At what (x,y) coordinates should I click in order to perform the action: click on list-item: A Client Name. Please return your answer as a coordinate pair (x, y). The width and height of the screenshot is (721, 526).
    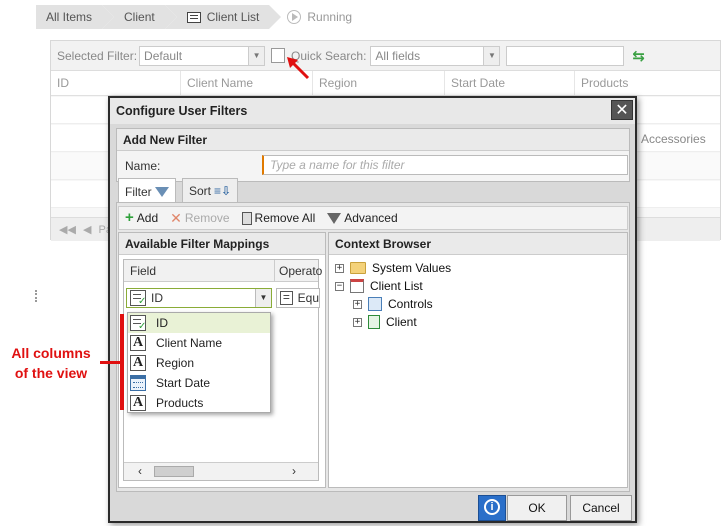
    Looking at the image, I should click on (199, 343).